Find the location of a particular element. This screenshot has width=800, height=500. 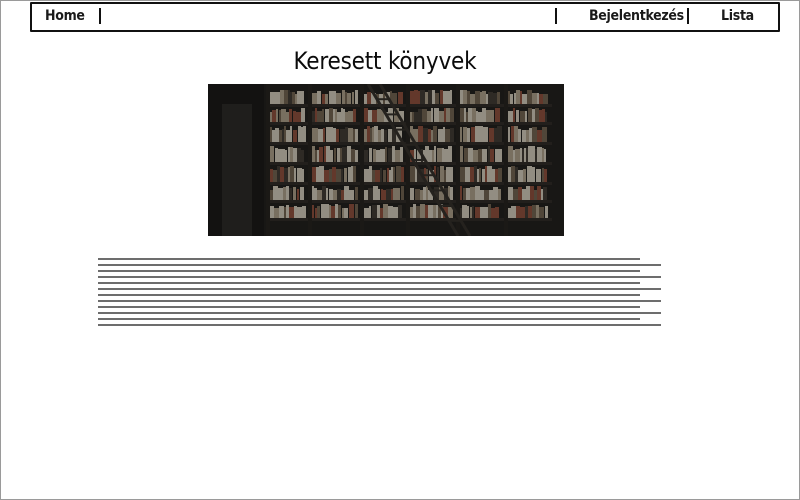

image-overlay is located at coordinates (386, 160).